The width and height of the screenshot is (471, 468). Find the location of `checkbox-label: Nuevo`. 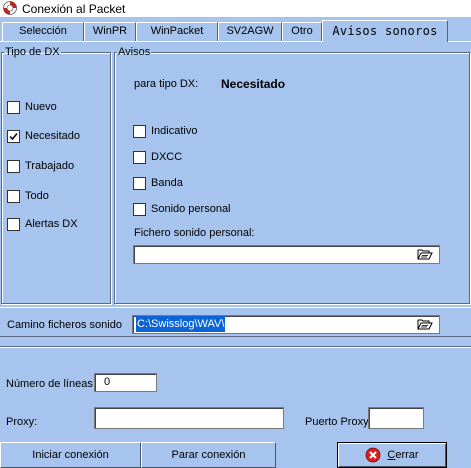

checkbox-label: Nuevo is located at coordinates (41, 107).